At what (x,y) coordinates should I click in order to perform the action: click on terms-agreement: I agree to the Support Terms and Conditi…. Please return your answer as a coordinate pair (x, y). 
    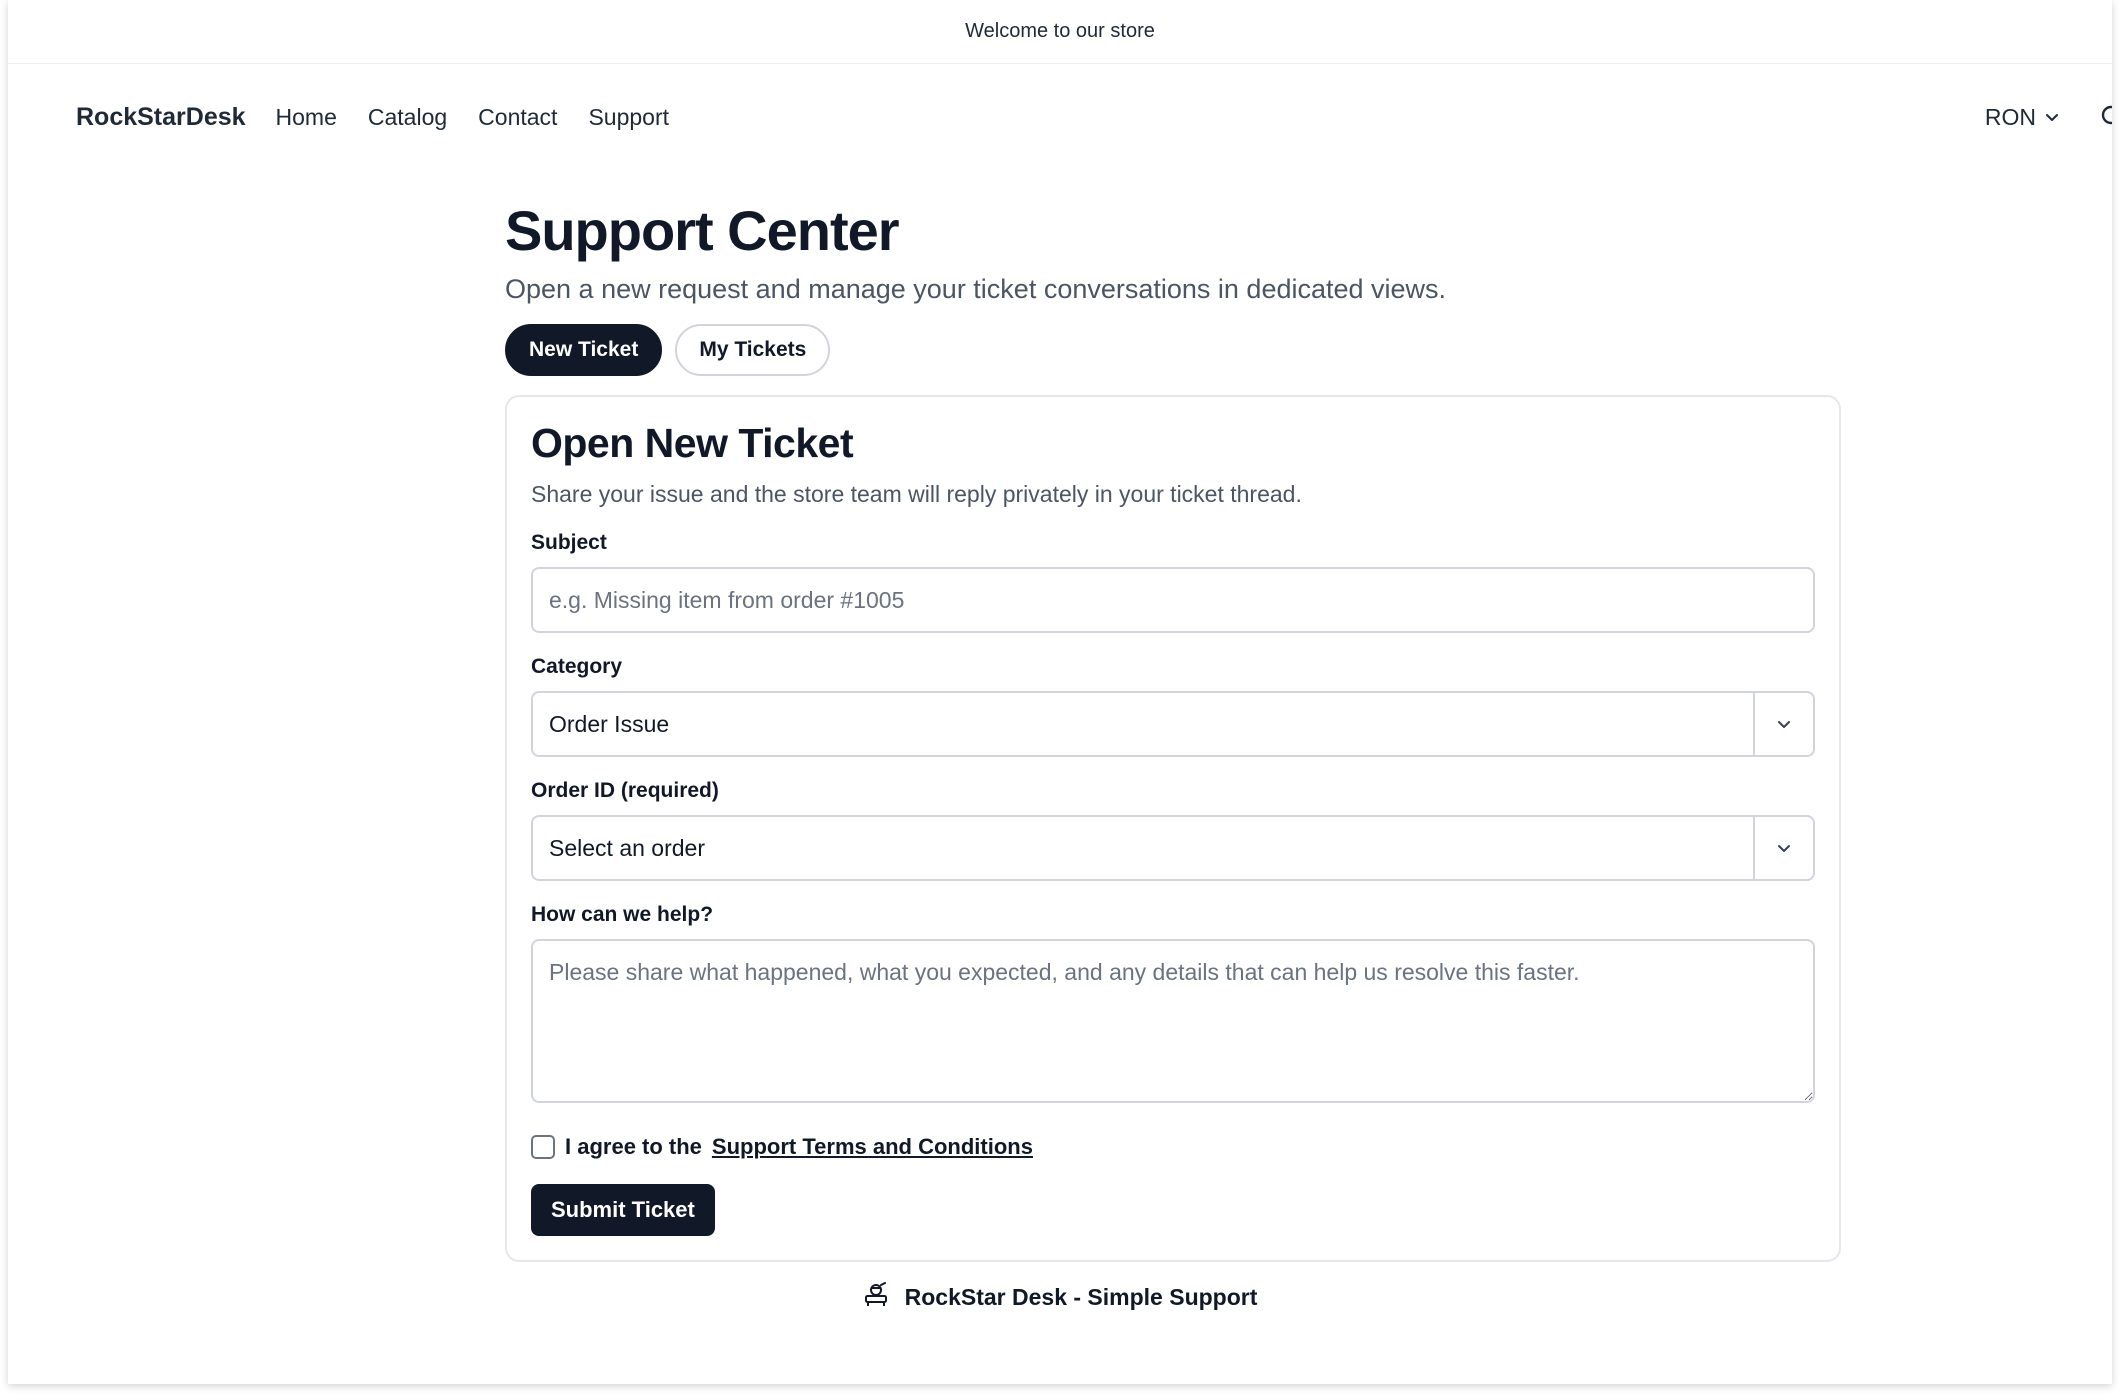
    Looking at the image, I should click on (1173, 1147).